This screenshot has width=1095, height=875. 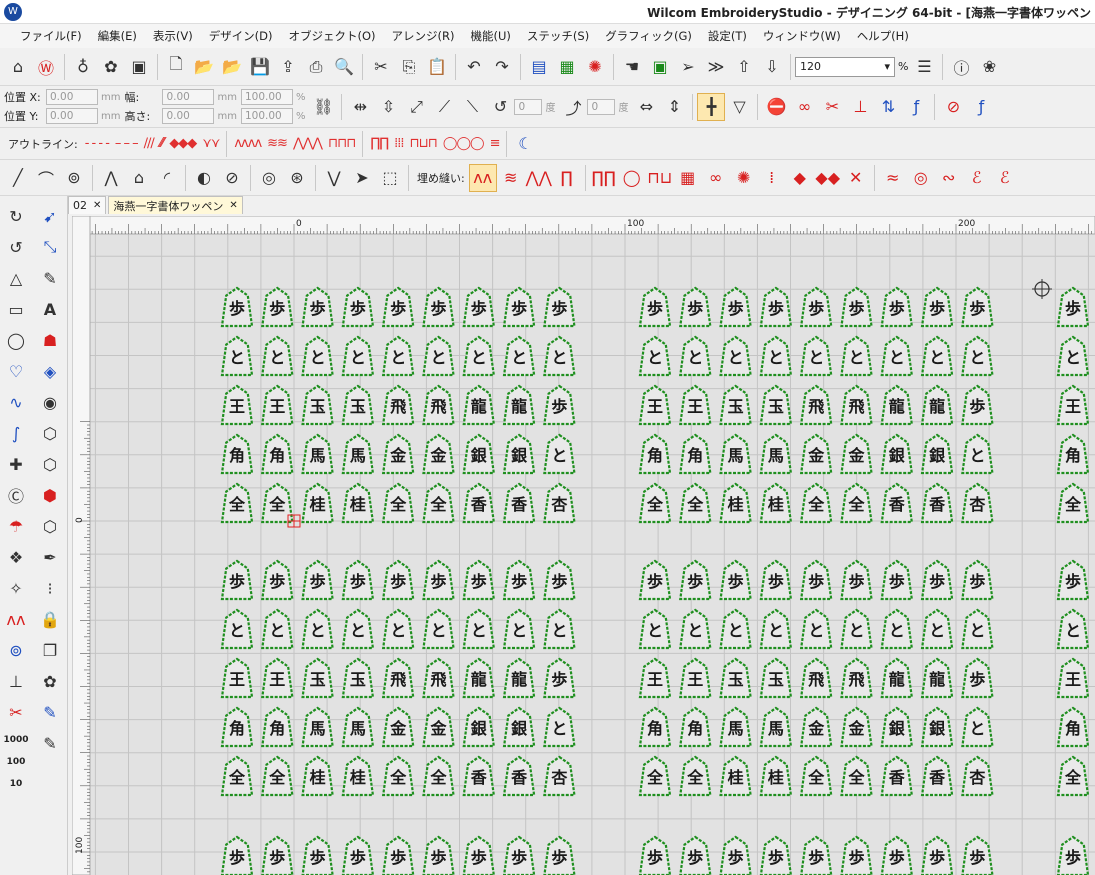 What do you see at coordinates (16, 588) in the screenshot?
I see `color-wand-icon: ✧` at bounding box center [16, 588].